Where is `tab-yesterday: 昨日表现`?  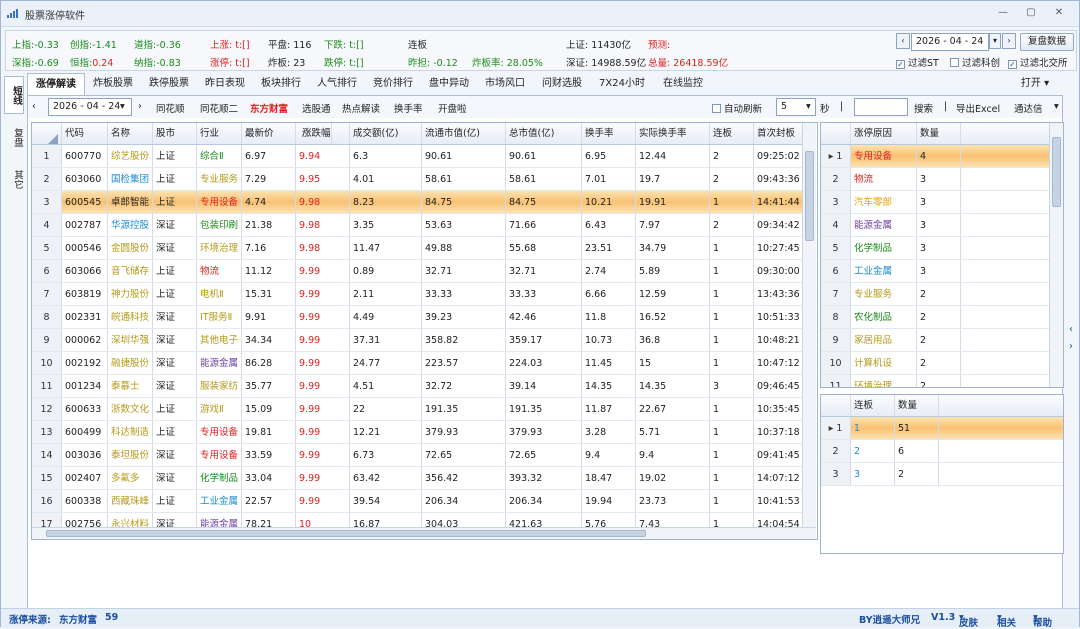
tab-yesterday: 昨日表现 is located at coordinates (225, 84).